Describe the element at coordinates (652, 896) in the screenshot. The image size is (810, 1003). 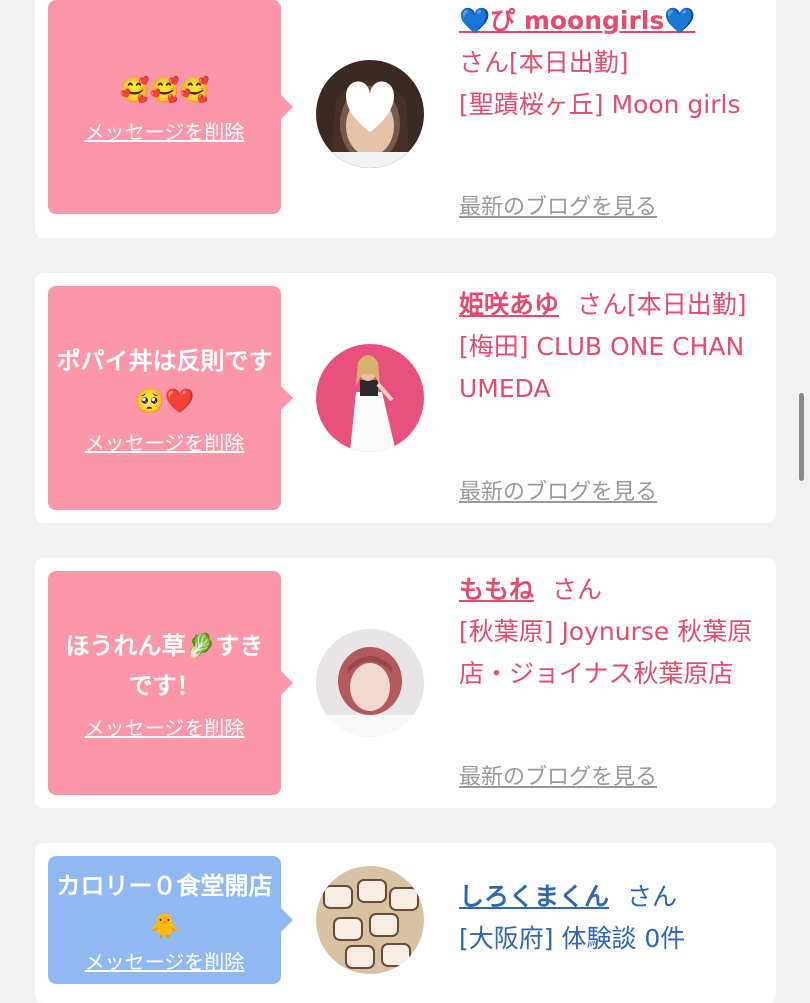
I see `user-suffix: さん` at that location.